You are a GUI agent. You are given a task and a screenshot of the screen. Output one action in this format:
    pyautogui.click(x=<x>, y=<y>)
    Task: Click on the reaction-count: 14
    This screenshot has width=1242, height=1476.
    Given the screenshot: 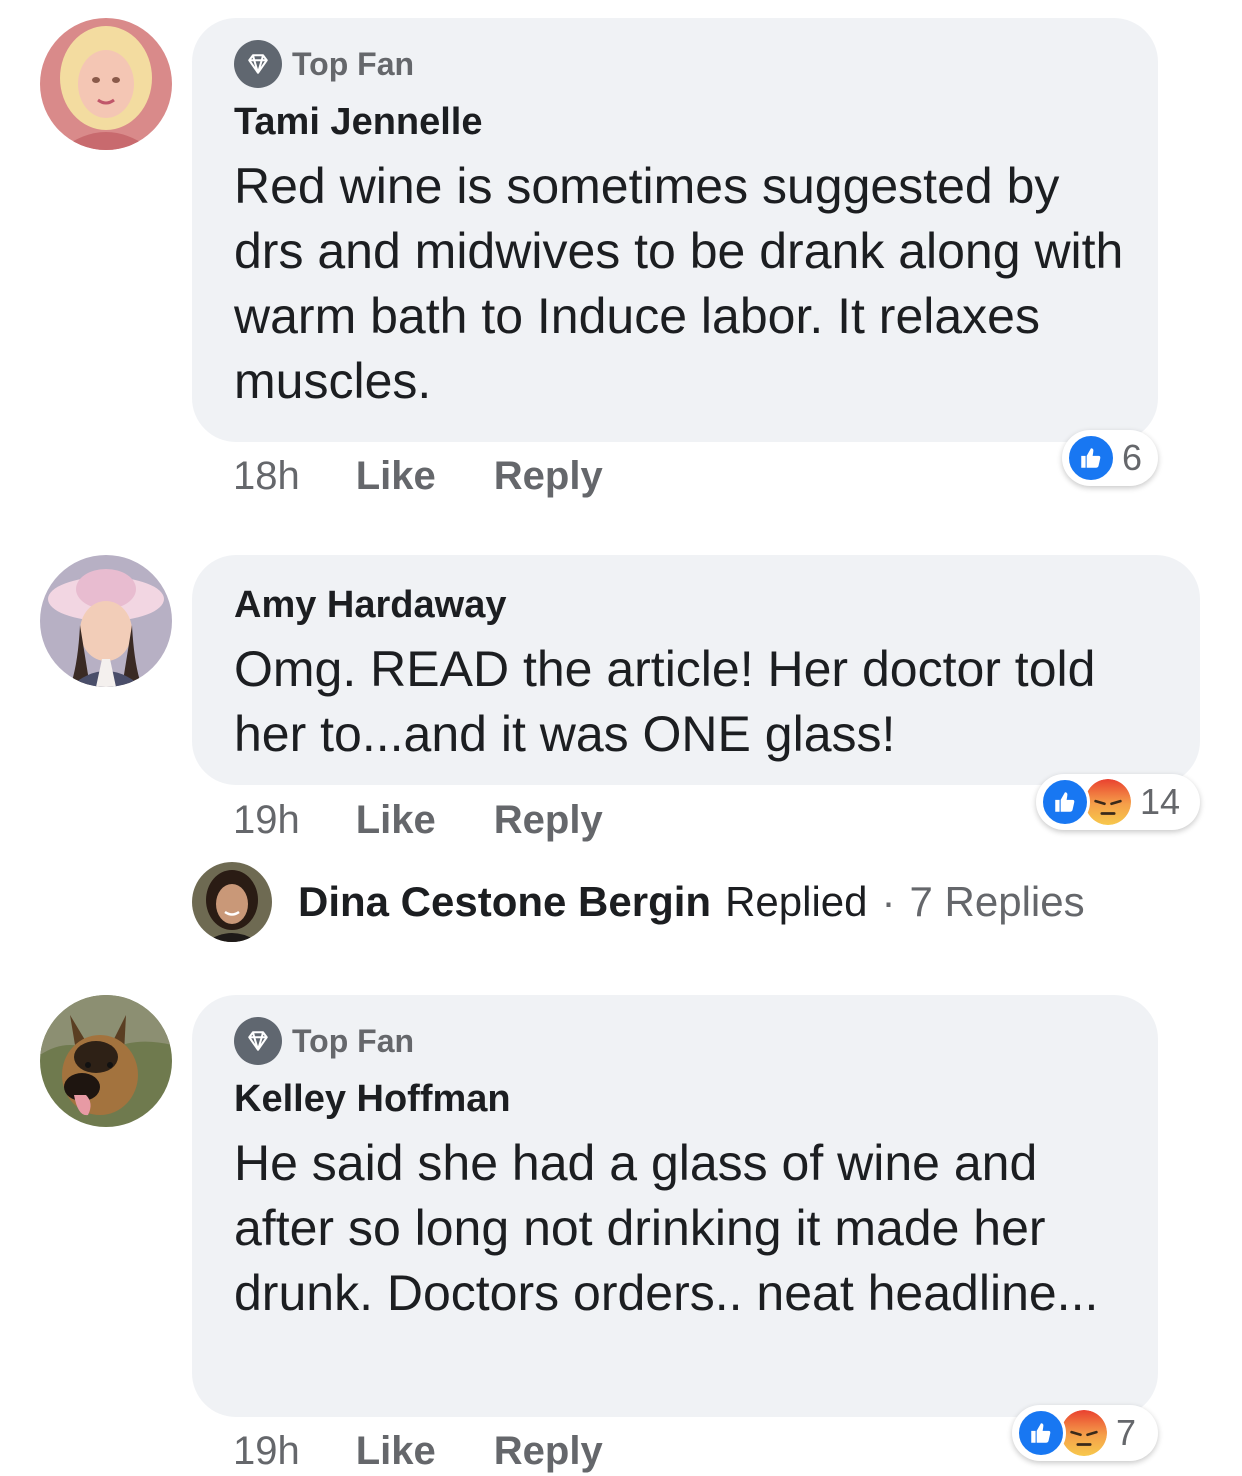 What is the action you would take?
    pyautogui.click(x=1160, y=801)
    